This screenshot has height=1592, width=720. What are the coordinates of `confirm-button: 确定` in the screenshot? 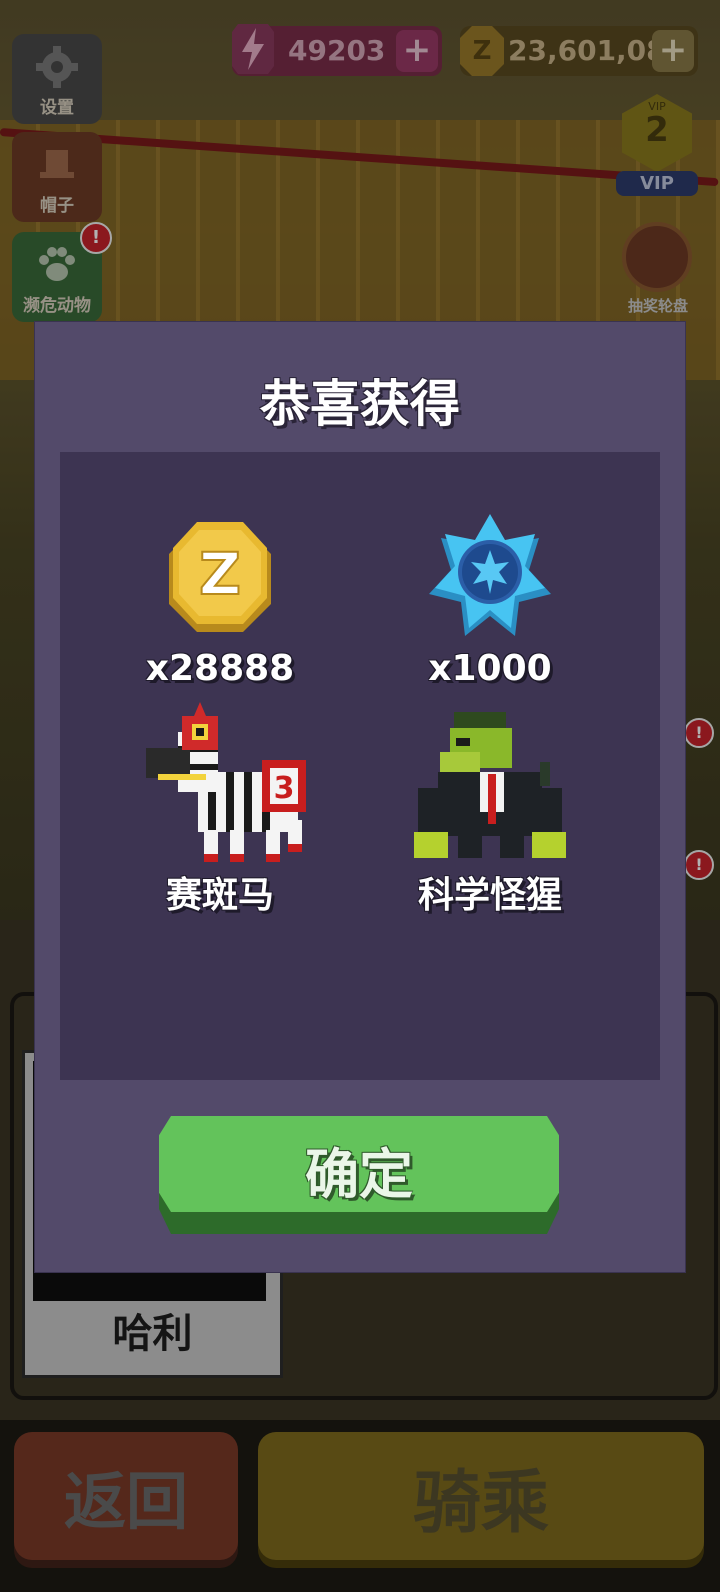 It's located at (359, 1176).